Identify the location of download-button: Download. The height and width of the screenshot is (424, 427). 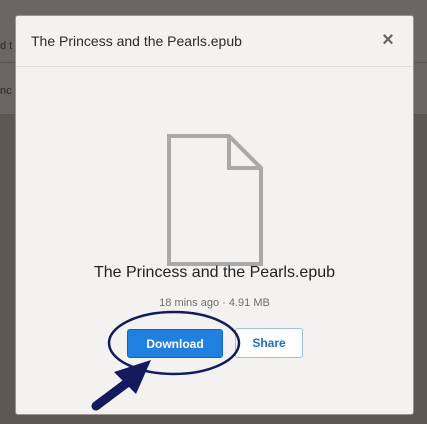
(175, 343).